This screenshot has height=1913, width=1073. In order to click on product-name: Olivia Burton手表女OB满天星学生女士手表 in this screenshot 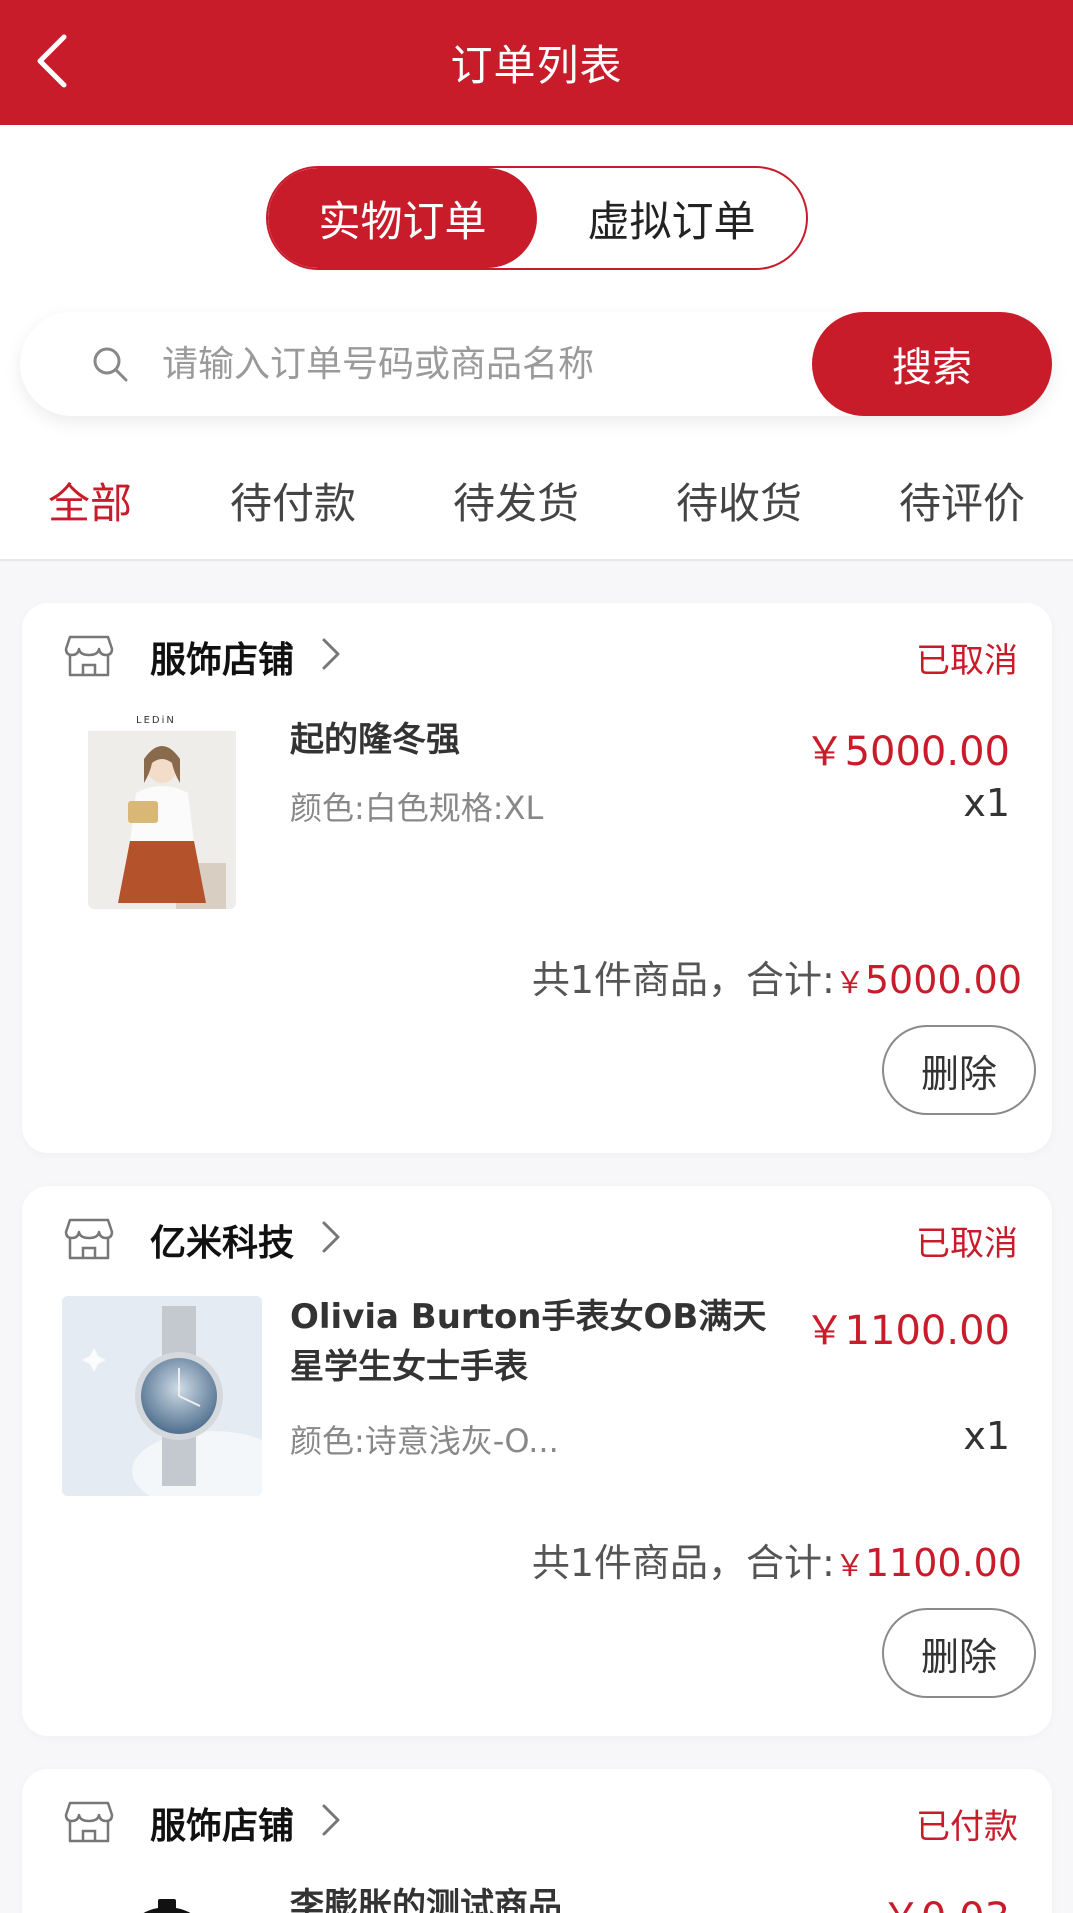, I will do `click(530, 1342)`.